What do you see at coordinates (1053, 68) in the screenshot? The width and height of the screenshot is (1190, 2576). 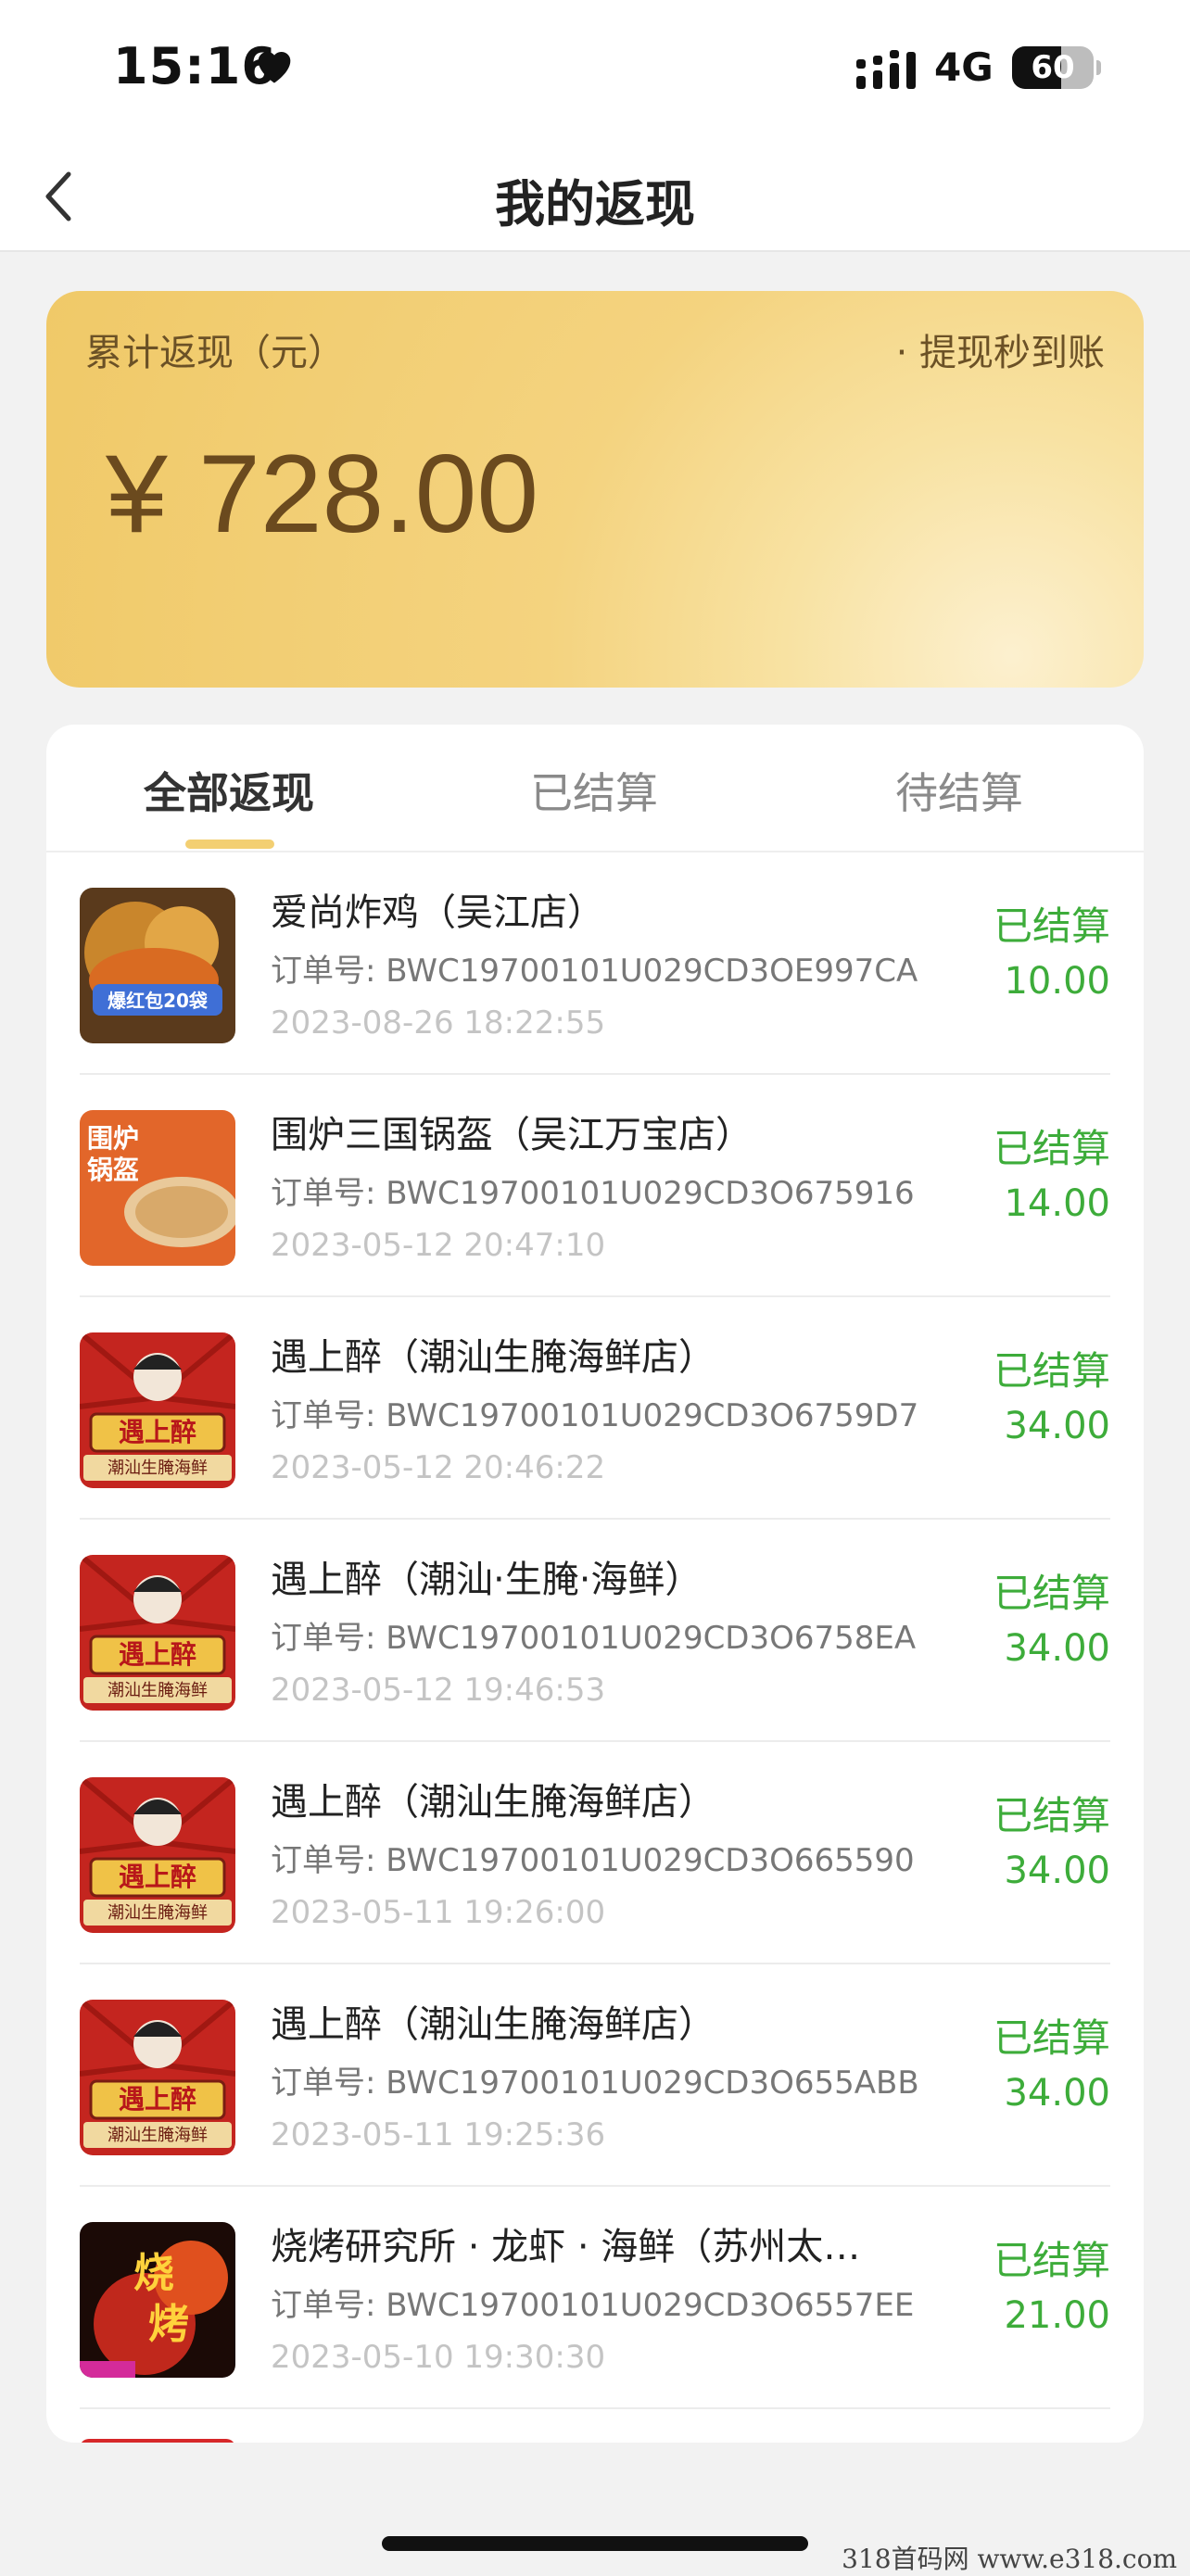 I see `battery-level: 60` at bounding box center [1053, 68].